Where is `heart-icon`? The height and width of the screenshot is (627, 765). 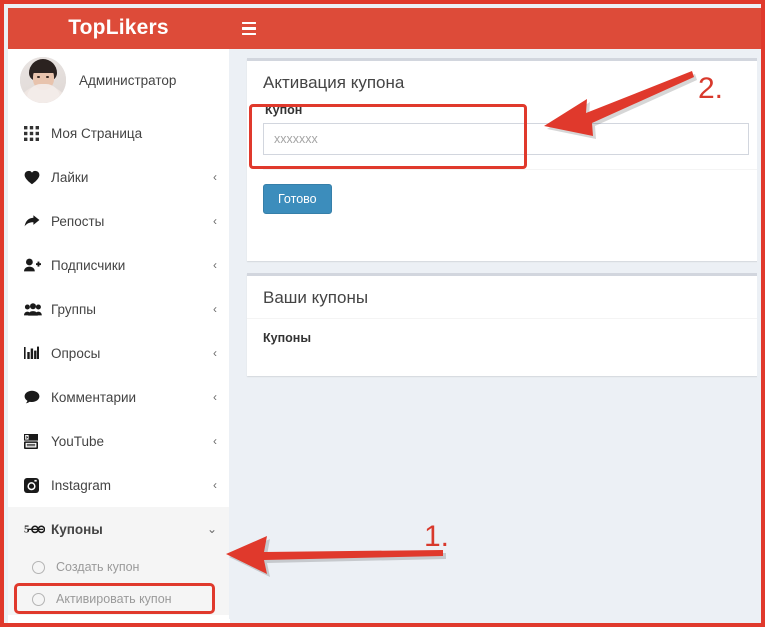 heart-icon is located at coordinates (35, 177).